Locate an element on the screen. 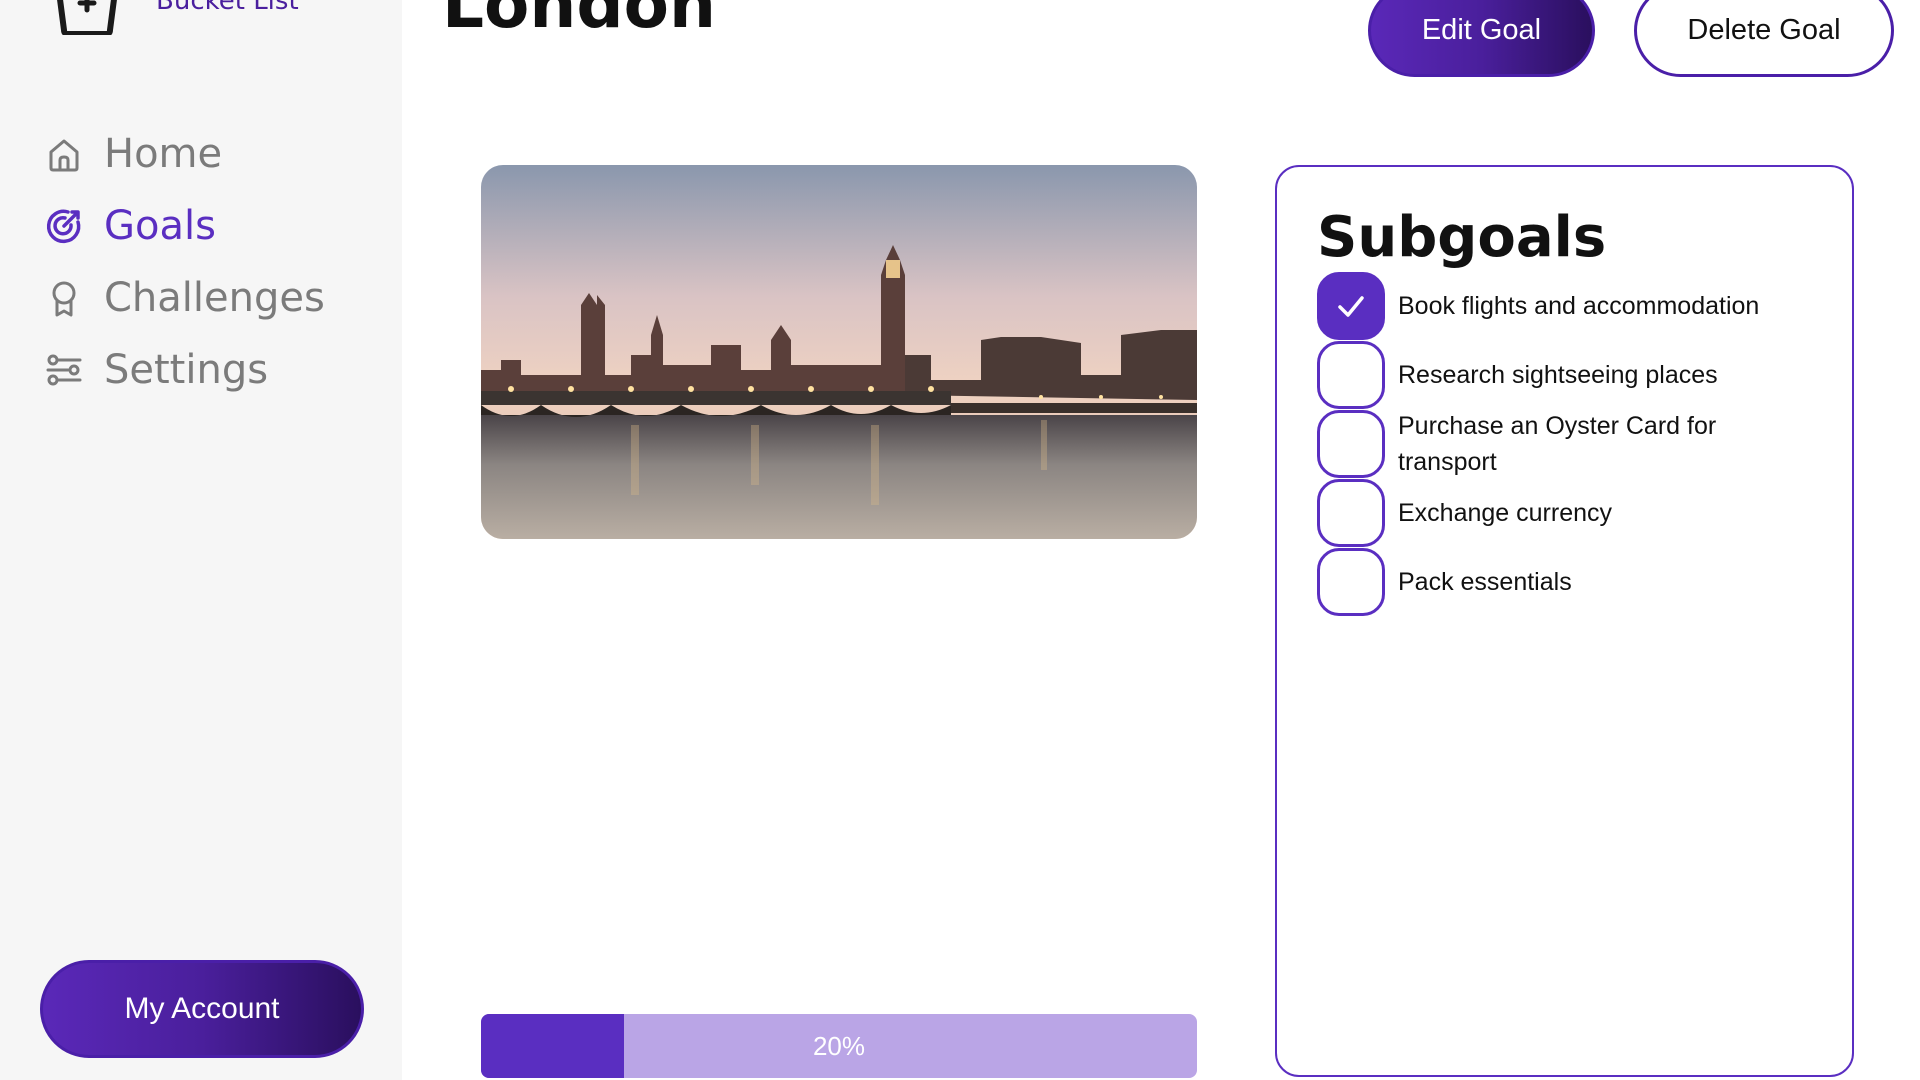 This screenshot has height=1080, width=1920. subgoal-label: Book flights and accommodation is located at coordinates (1579, 305).